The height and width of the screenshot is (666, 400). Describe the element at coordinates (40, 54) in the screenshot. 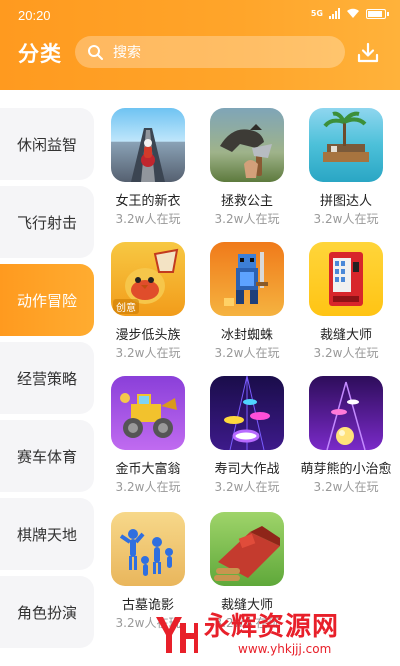

I see `page-title: 分类` at that location.